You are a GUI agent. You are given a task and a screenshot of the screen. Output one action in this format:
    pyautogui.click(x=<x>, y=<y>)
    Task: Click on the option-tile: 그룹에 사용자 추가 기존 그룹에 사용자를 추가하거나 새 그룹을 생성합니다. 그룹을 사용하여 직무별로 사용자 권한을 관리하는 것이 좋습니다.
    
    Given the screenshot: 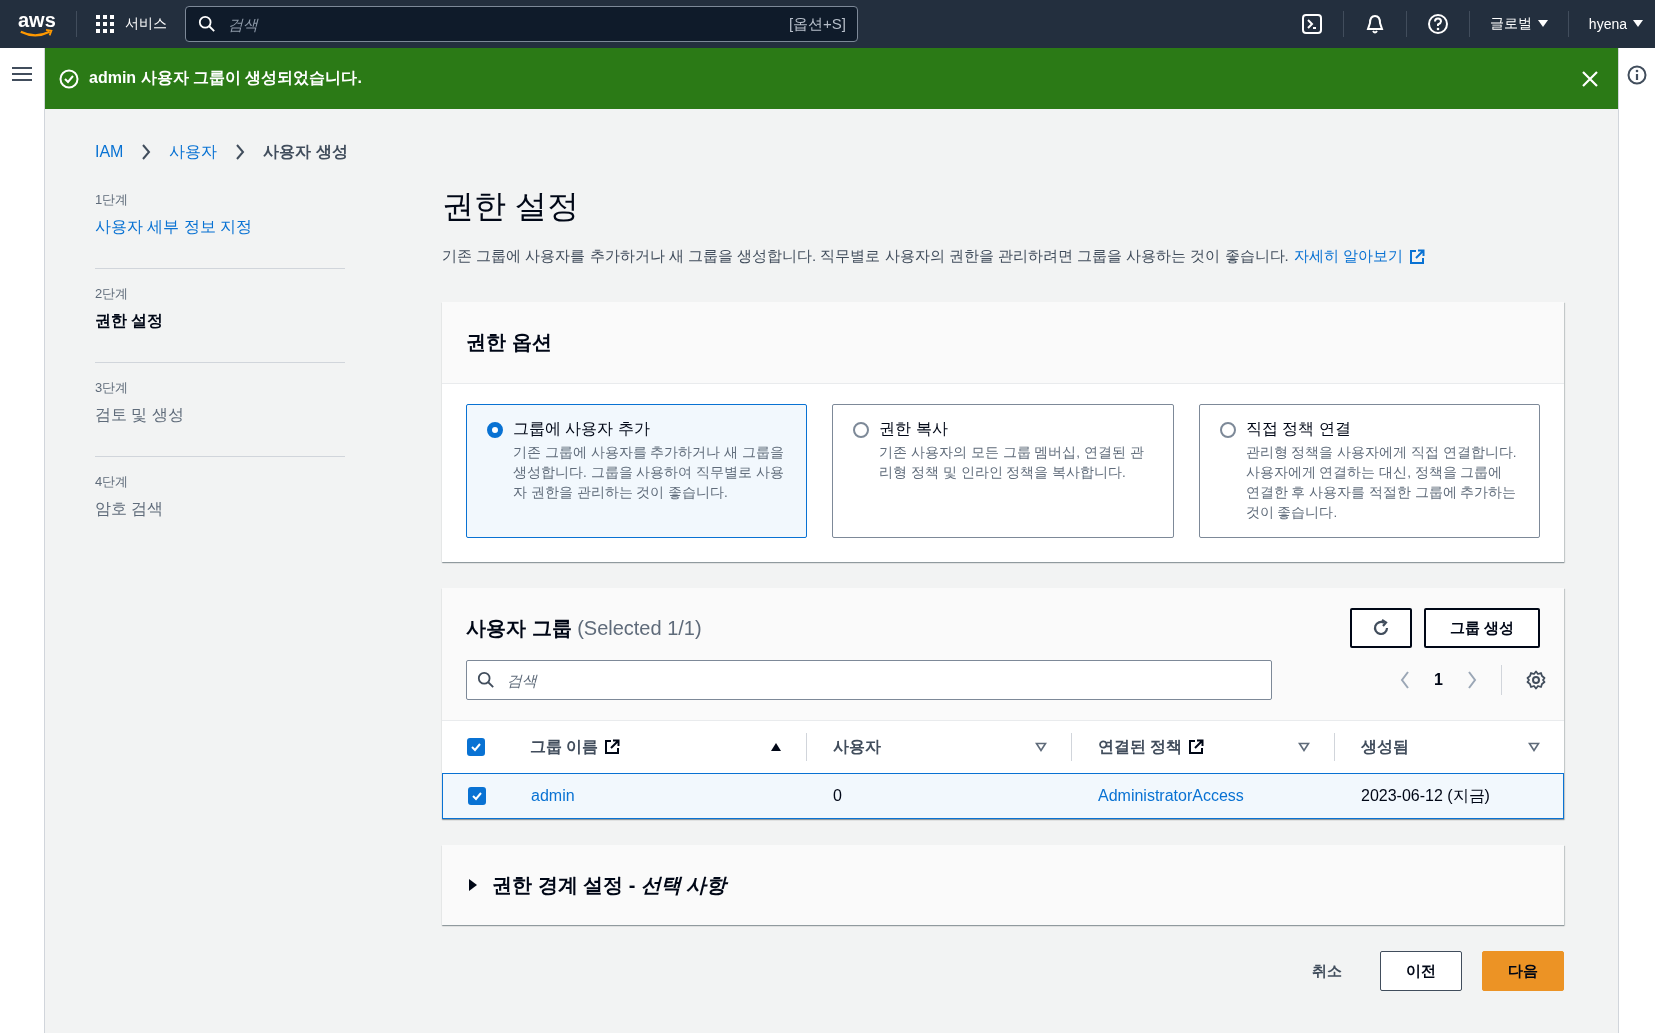 What is the action you would take?
    pyautogui.click(x=637, y=471)
    